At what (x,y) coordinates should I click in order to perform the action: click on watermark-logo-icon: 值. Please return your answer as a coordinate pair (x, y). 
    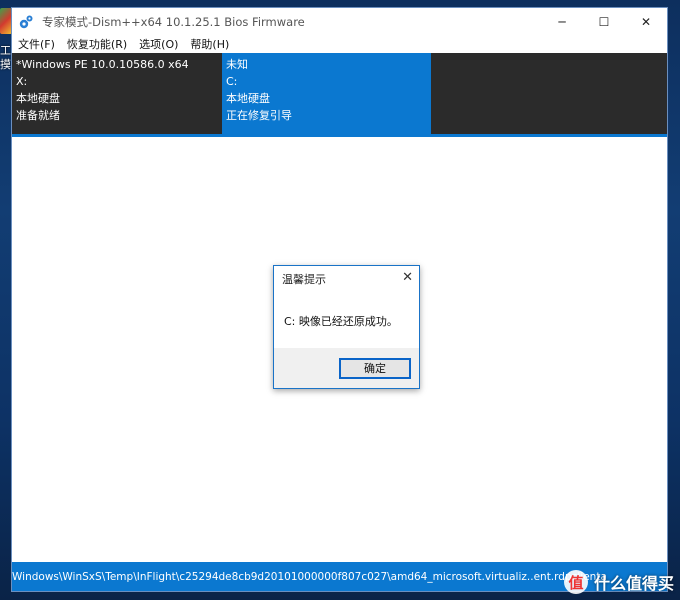
    Looking at the image, I should click on (575, 582).